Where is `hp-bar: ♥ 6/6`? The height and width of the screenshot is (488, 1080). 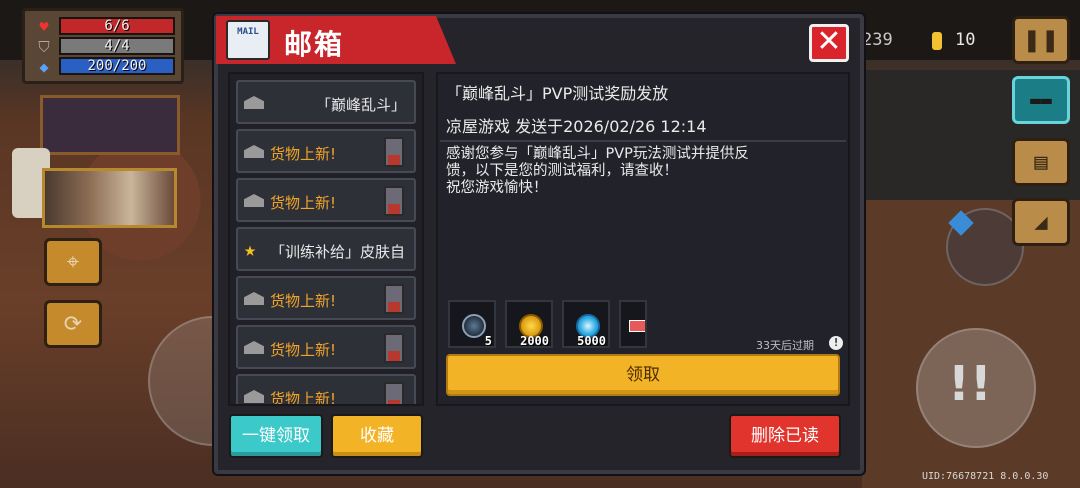
hp-bar: ♥ 6/6 is located at coordinates (107, 26).